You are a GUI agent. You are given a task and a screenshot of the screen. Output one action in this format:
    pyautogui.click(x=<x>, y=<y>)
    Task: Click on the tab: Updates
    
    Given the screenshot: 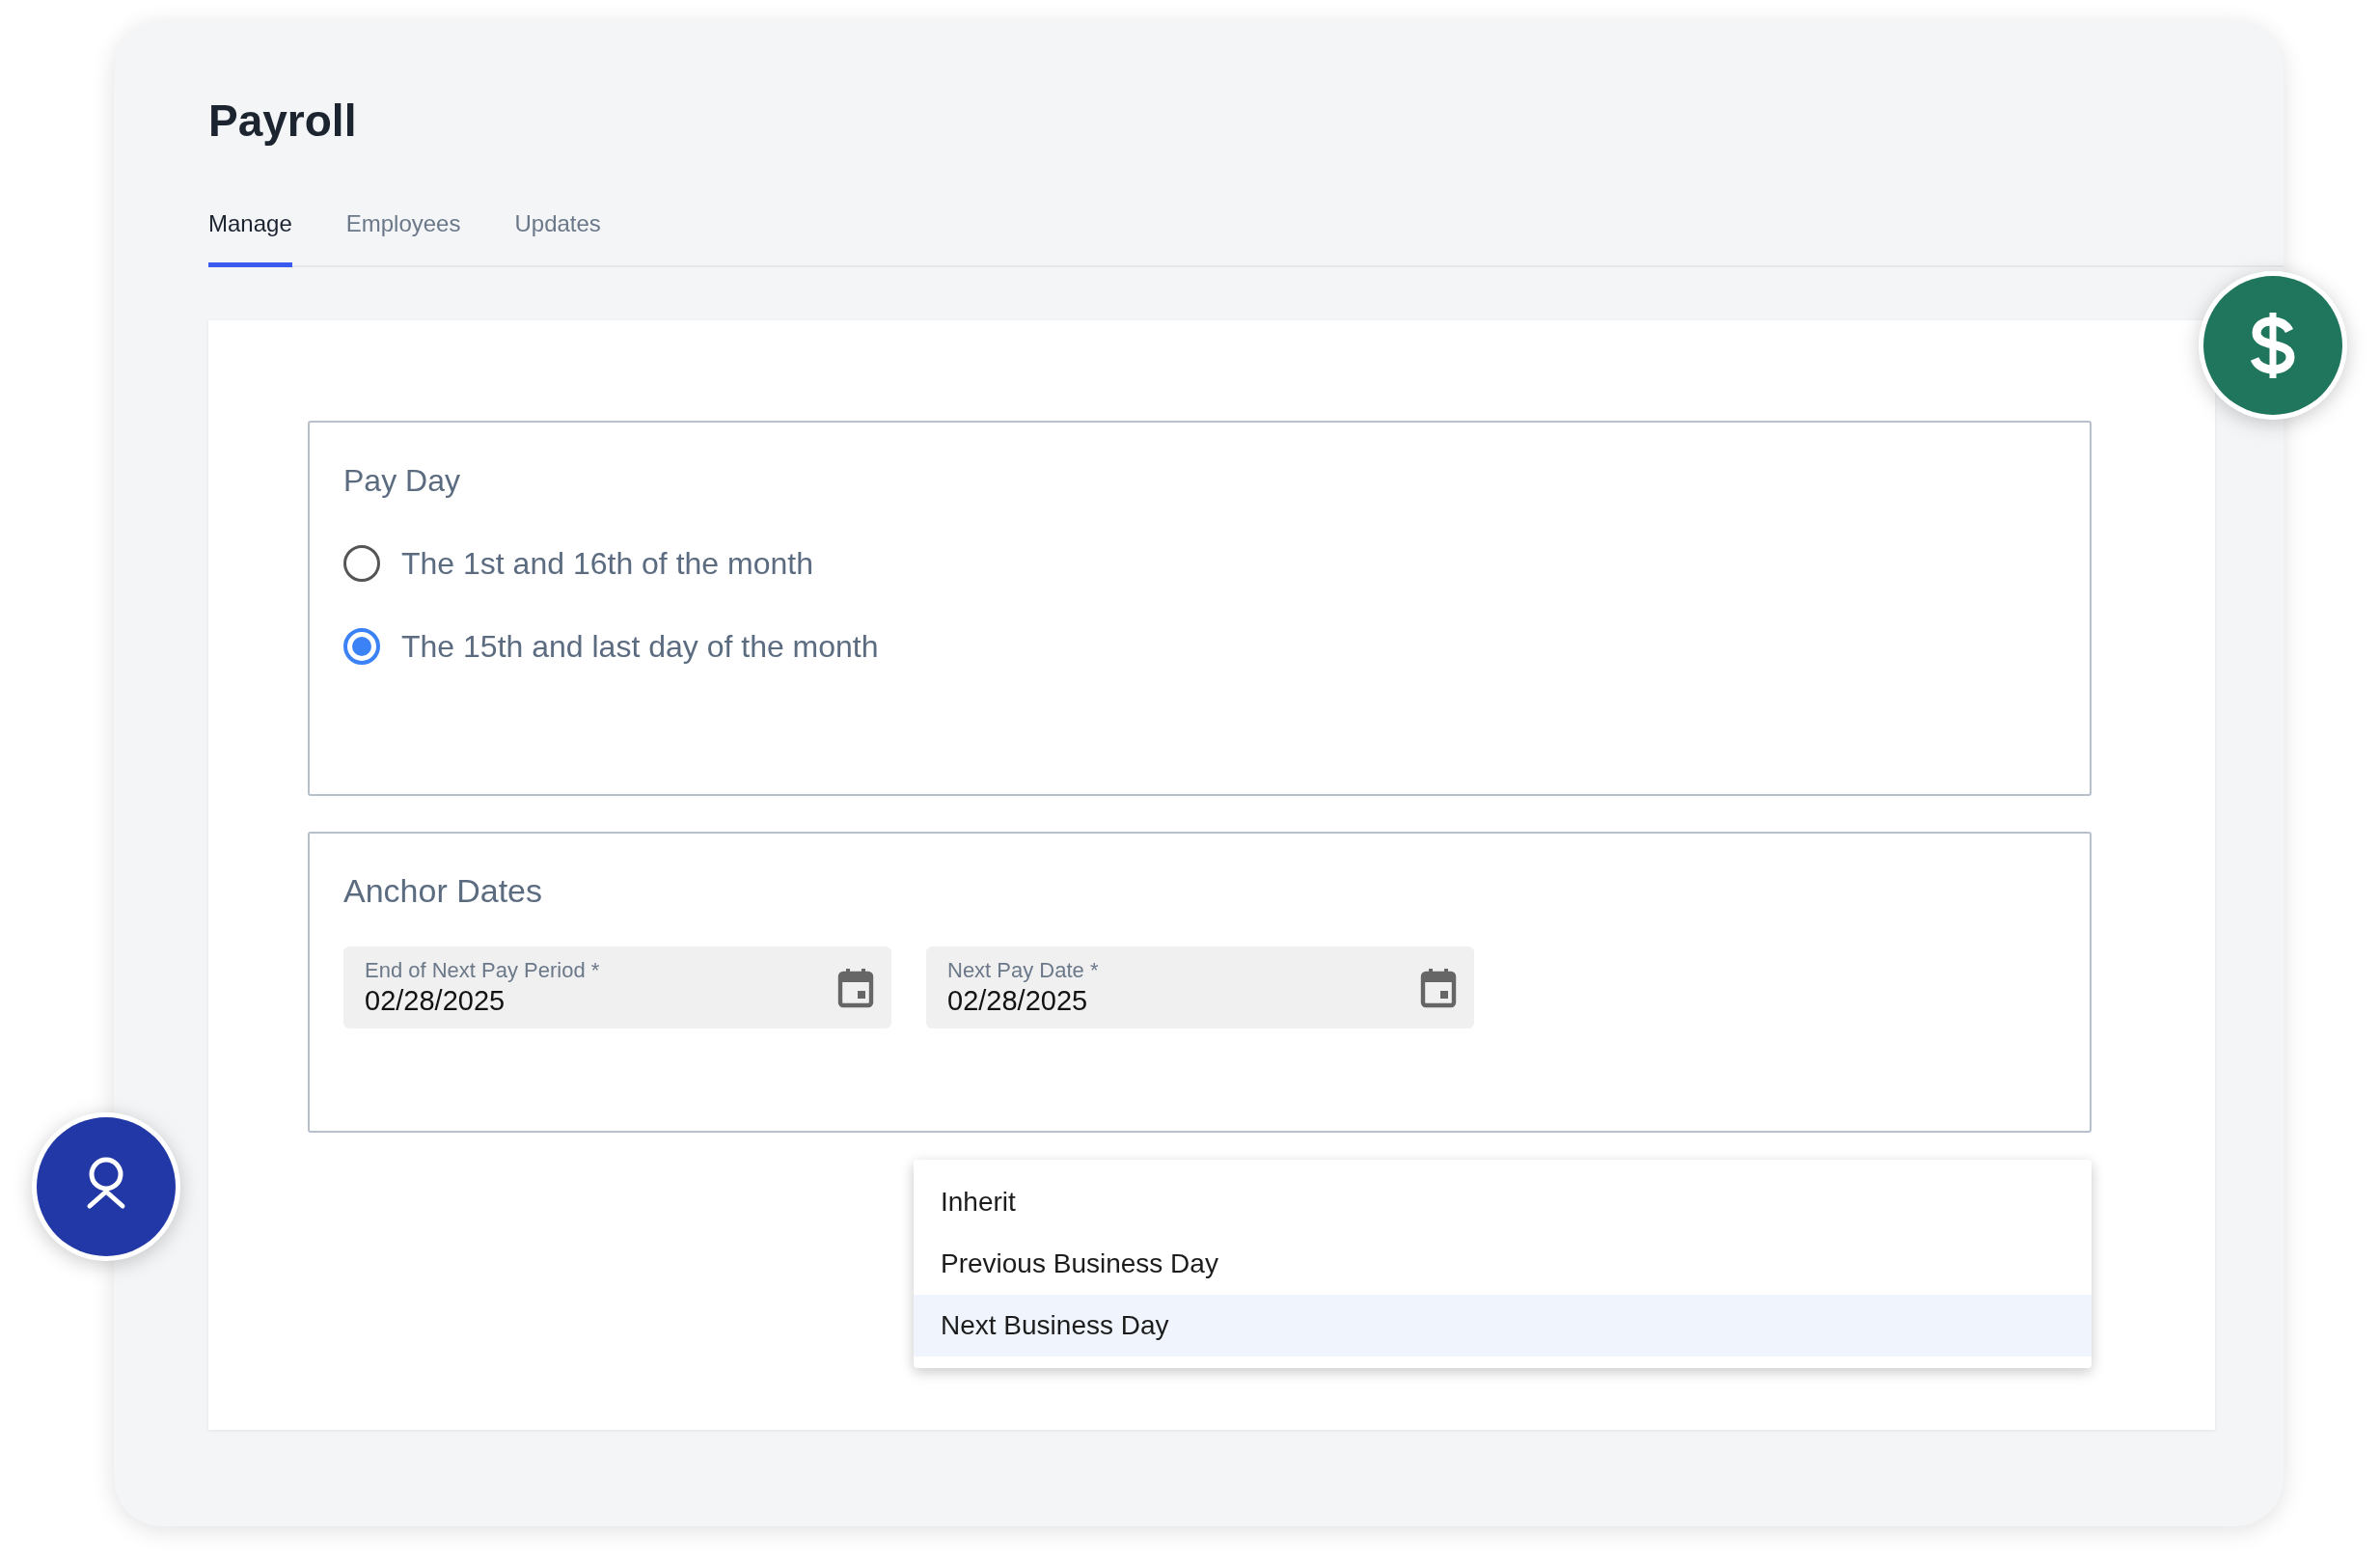 What is the action you would take?
    pyautogui.click(x=557, y=236)
    